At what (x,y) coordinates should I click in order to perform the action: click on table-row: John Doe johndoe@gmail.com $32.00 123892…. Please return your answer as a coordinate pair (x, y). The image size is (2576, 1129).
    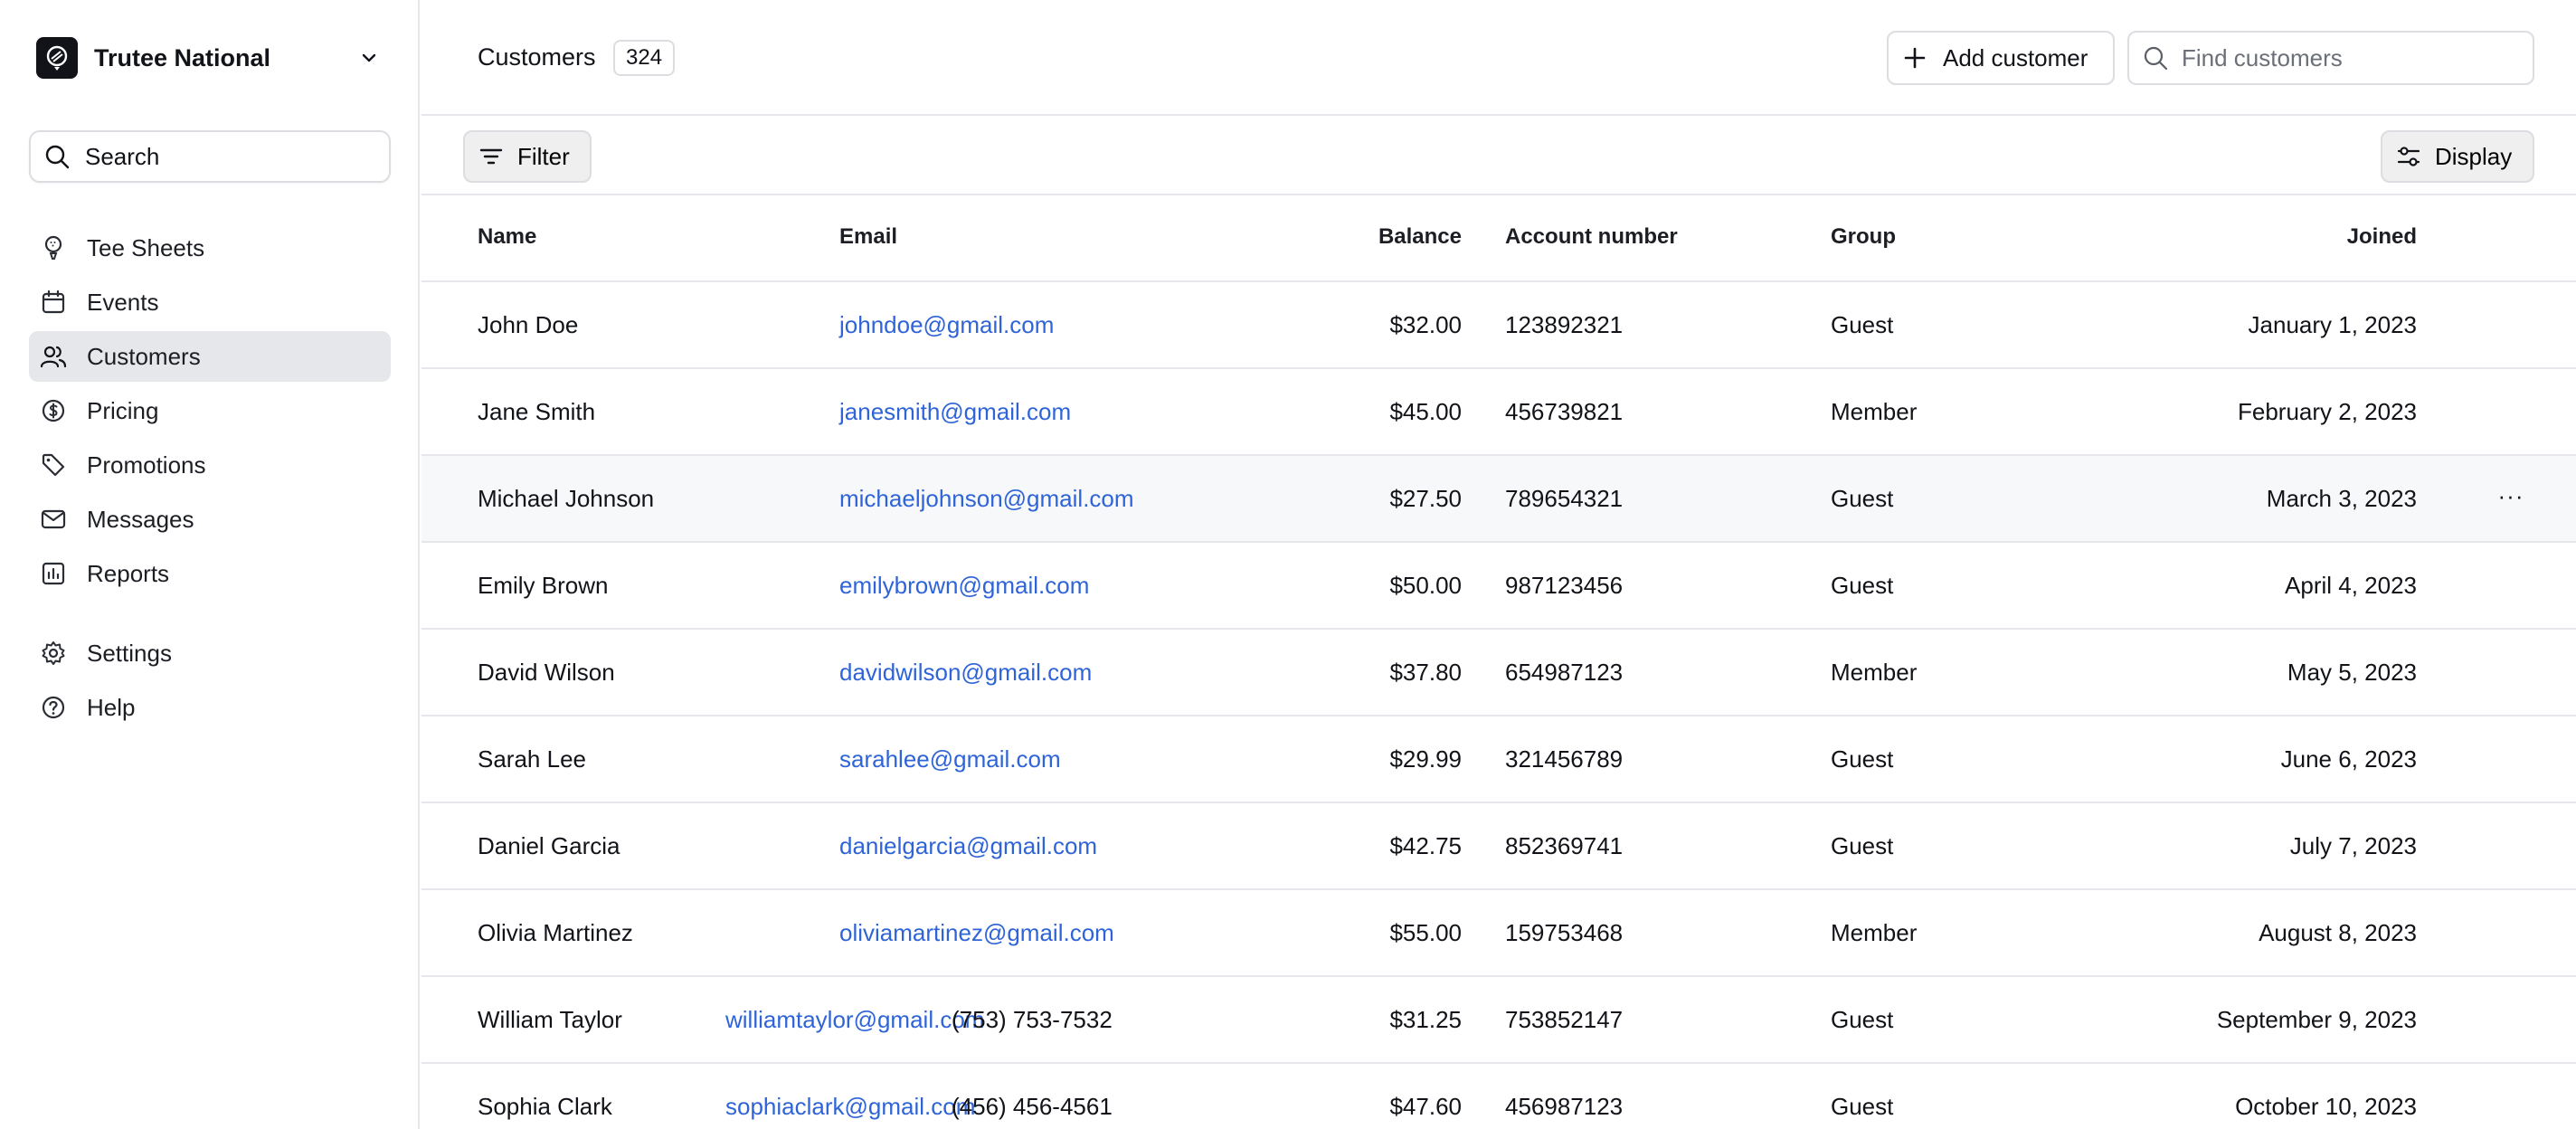
    Looking at the image, I should click on (1499, 325).